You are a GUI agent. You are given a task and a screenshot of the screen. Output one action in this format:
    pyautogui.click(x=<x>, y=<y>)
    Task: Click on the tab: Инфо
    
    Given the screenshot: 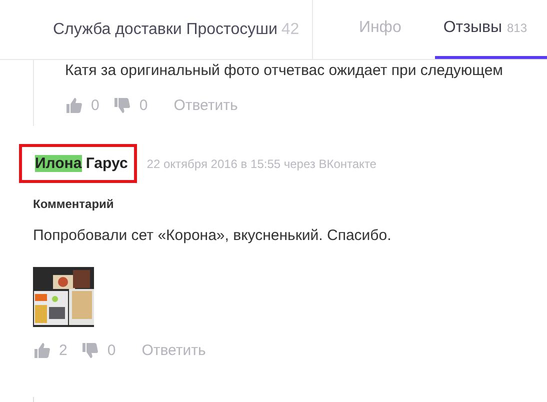 What is the action you would take?
    pyautogui.click(x=386, y=29)
    